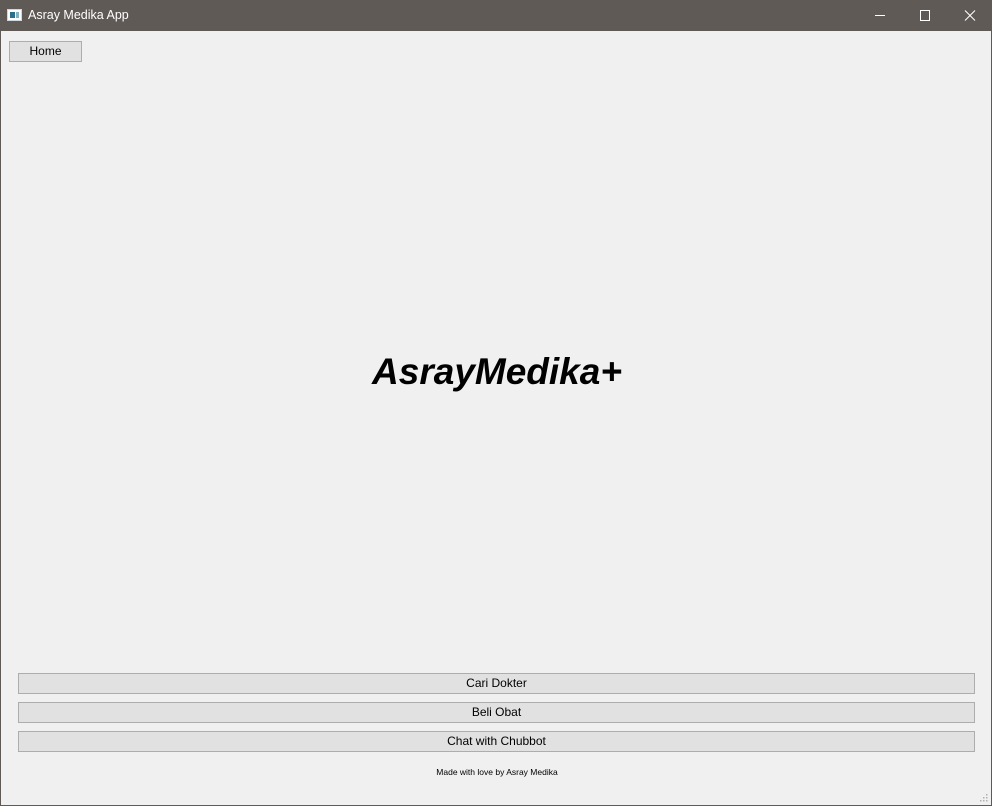 The width and height of the screenshot is (992, 806). I want to click on maximize-icon, so click(925, 15).